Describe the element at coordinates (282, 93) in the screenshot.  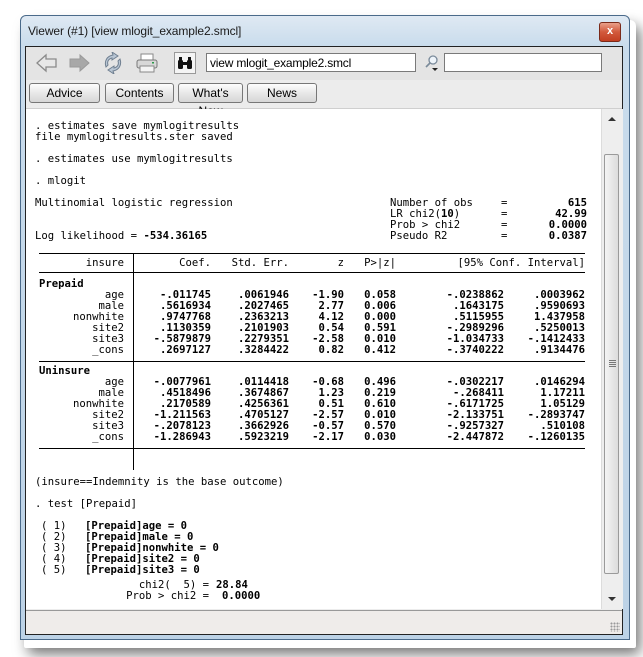
I see `news-button: News` at that location.